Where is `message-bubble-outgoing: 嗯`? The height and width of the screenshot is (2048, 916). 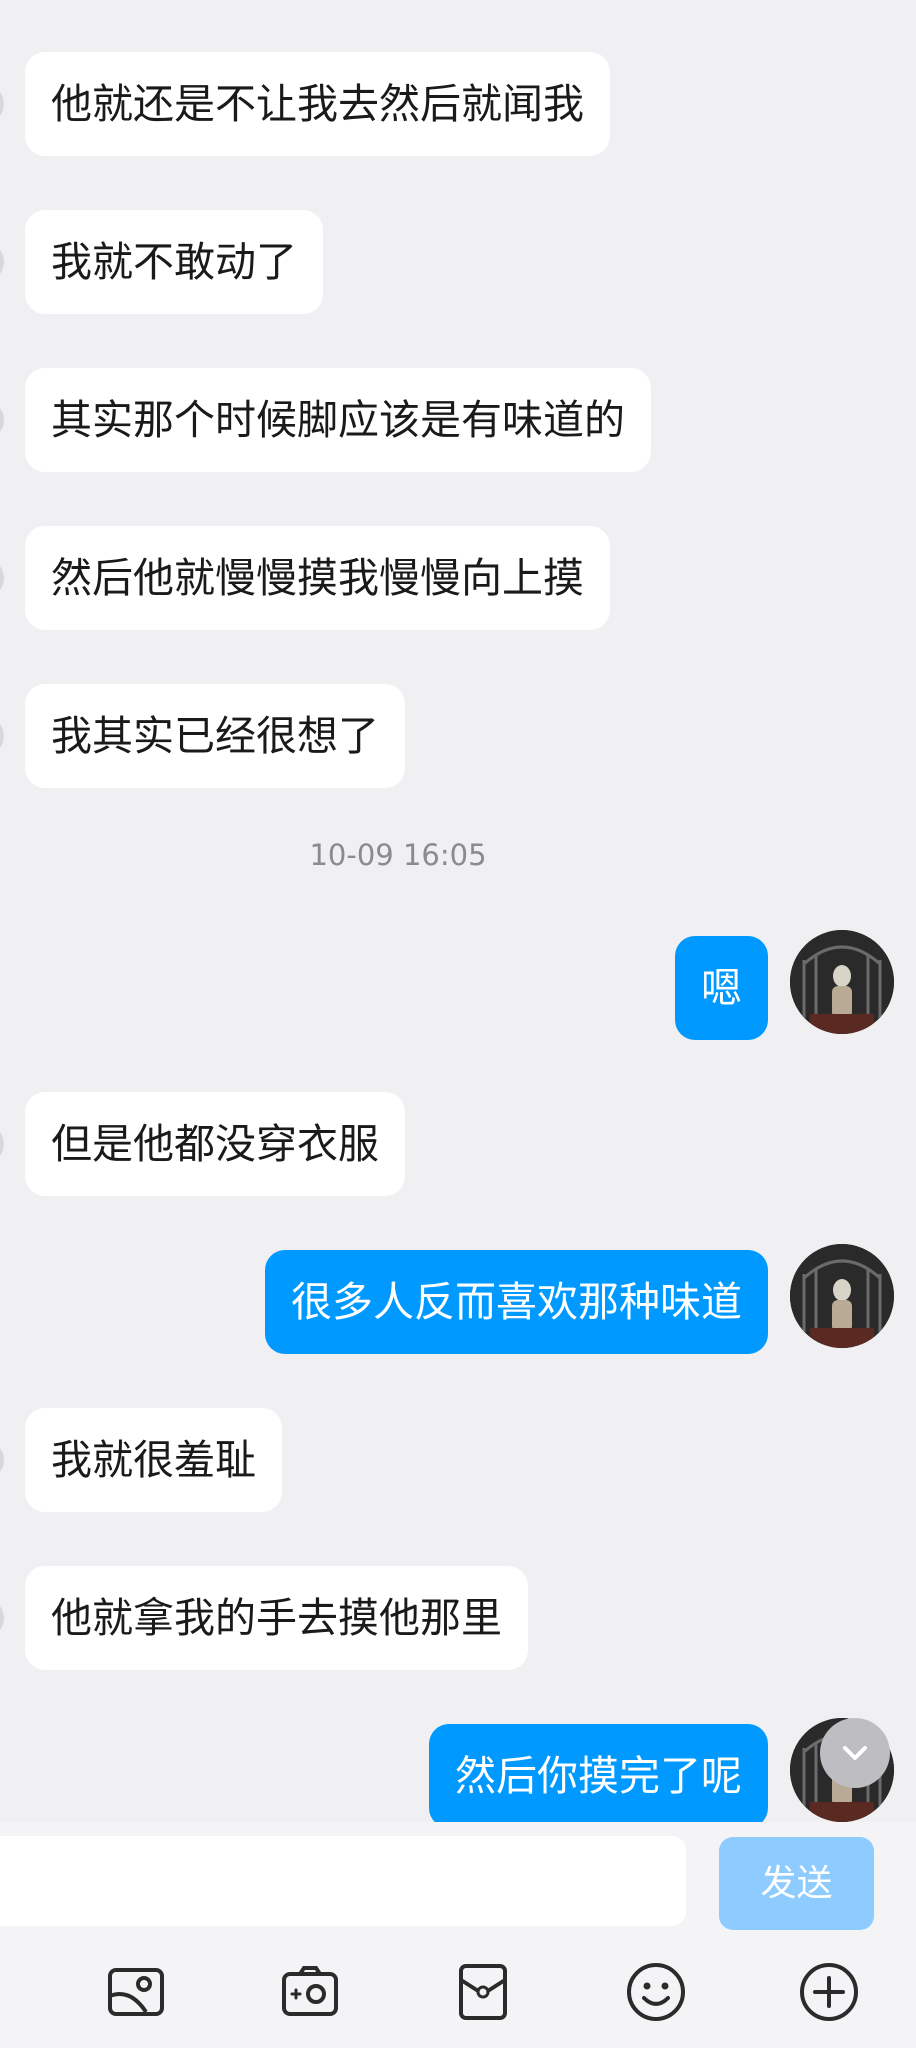
message-bubble-outgoing: 嗯 is located at coordinates (721, 988).